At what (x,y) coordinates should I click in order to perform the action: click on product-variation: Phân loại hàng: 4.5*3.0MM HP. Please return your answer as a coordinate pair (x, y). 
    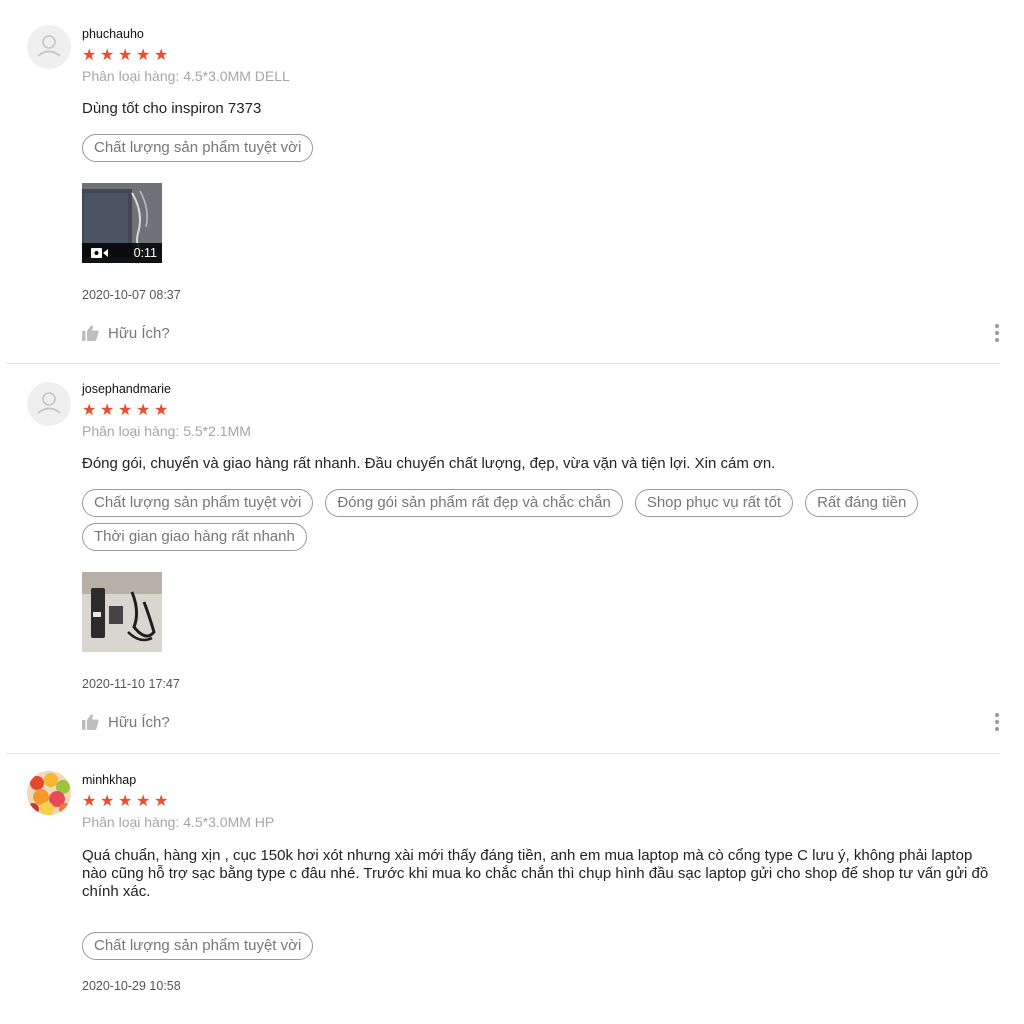
    Looking at the image, I should click on (178, 822).